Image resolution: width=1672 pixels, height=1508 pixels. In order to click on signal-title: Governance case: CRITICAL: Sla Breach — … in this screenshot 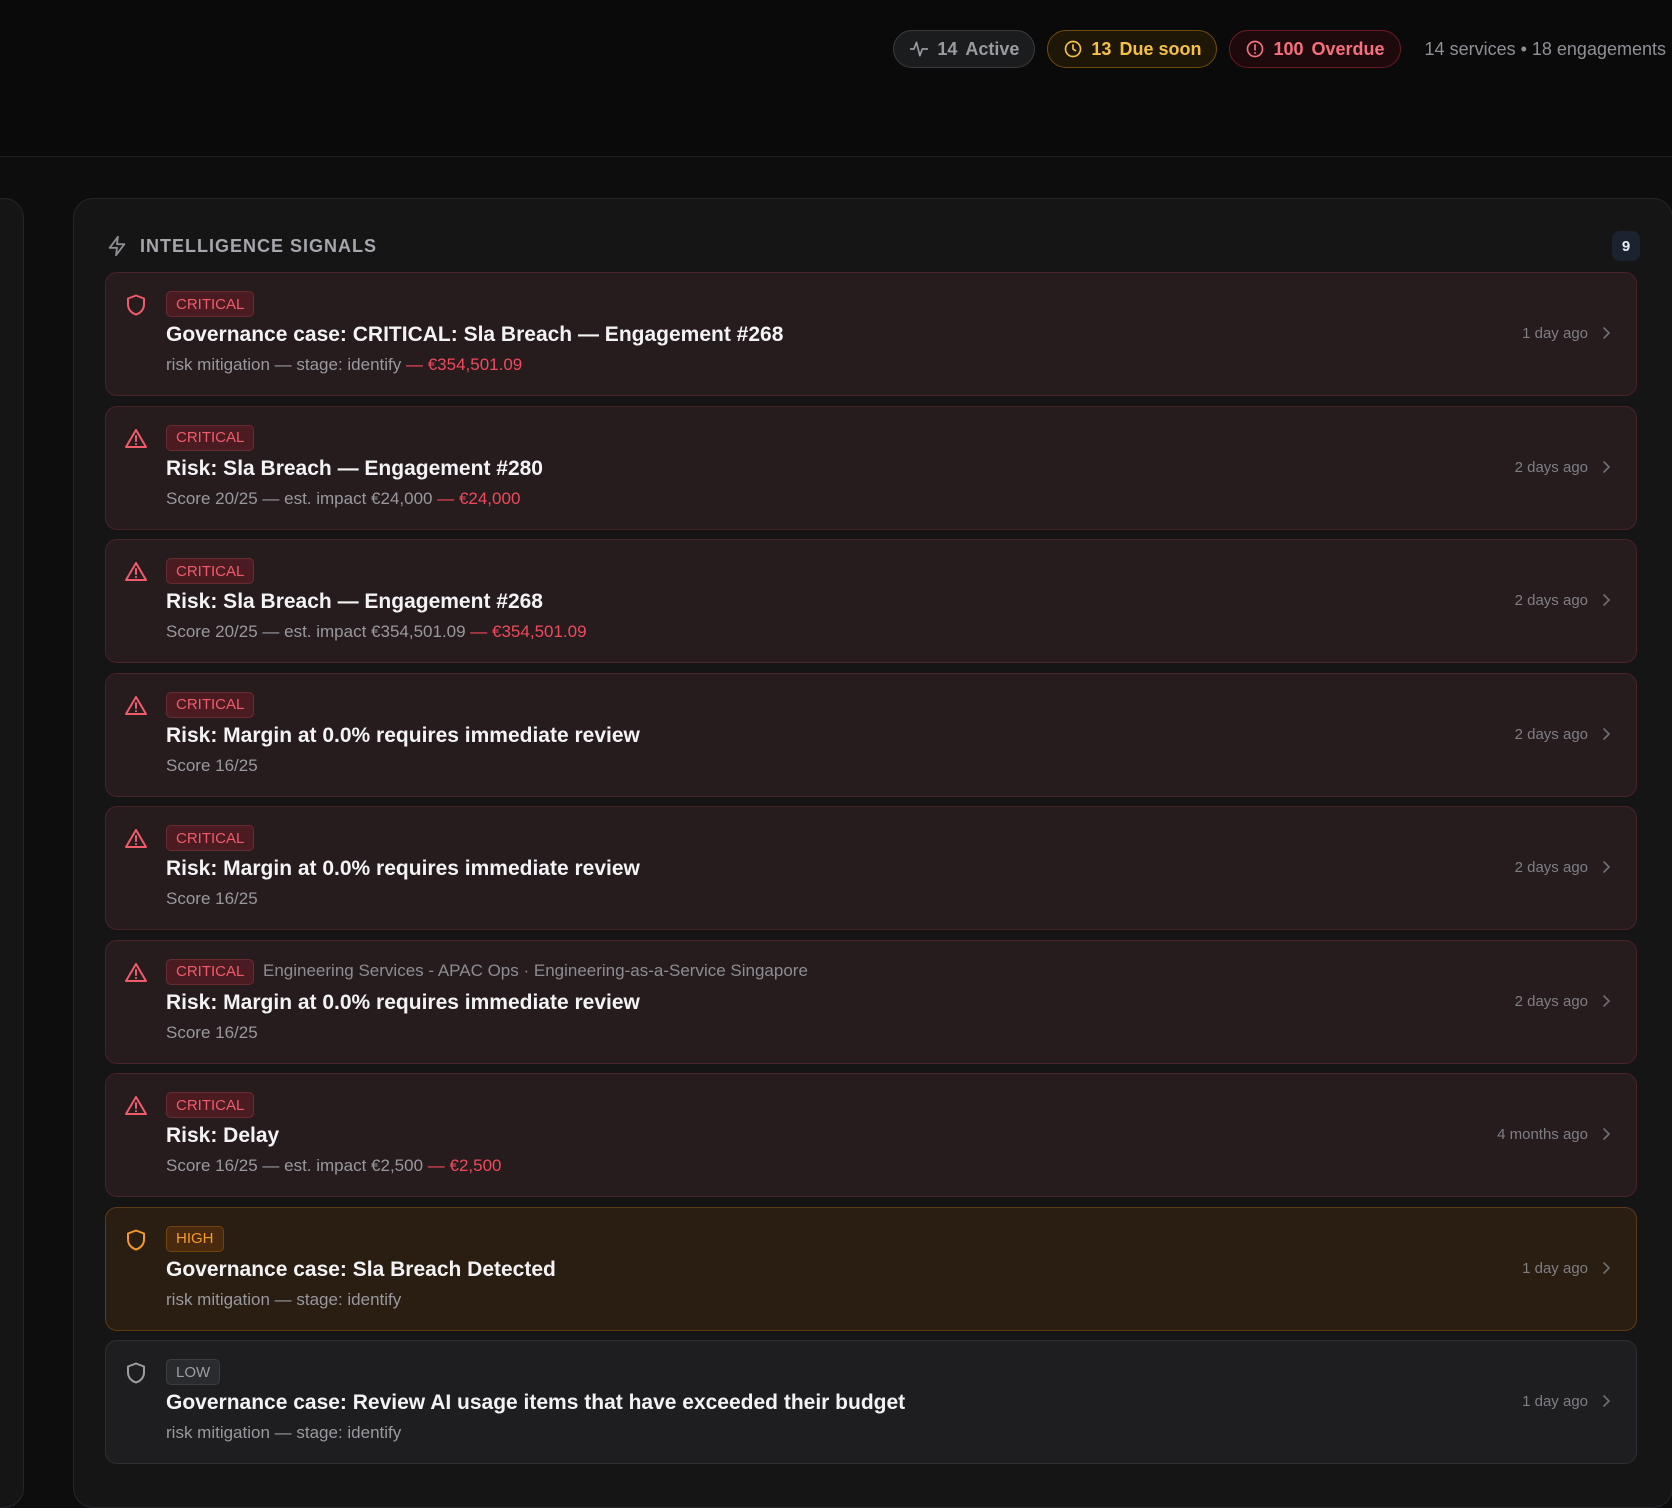, I will do `click(475, 334)`.